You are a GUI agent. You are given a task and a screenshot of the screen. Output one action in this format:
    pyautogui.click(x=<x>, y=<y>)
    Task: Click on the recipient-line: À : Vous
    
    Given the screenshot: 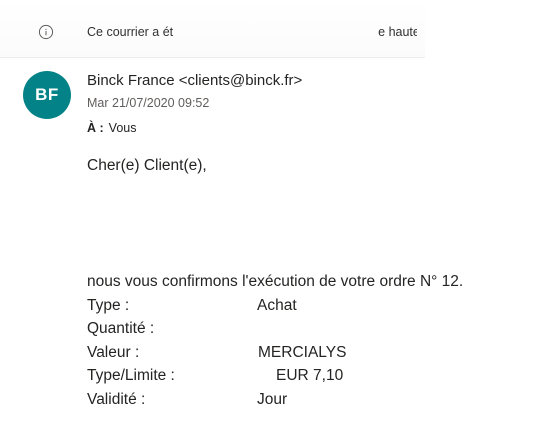 What is the action you would take?
    pyautogui.click(x=111, y=128)
    